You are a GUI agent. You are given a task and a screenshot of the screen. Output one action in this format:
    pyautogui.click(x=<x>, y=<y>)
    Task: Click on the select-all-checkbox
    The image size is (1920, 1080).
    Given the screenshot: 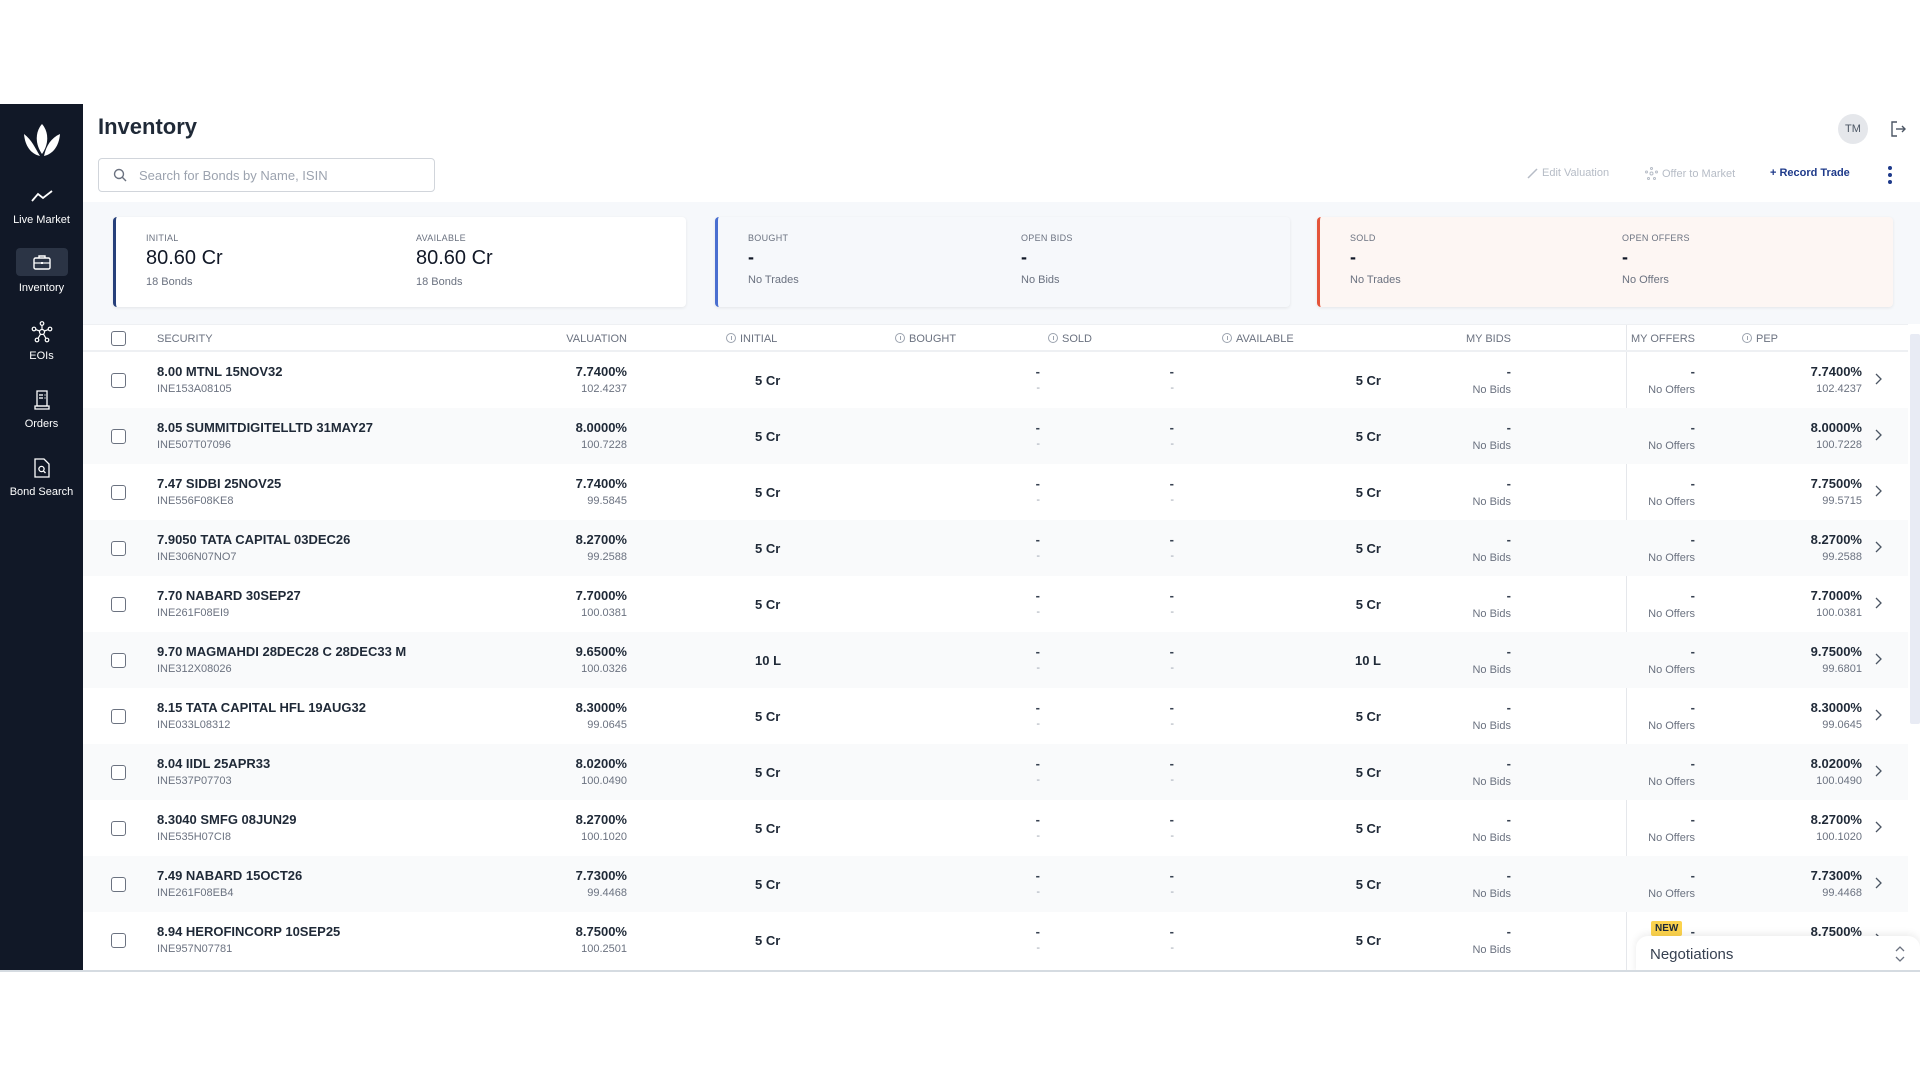 What is the action you would take?
    pyautogui.click(x=118, y=338)
    